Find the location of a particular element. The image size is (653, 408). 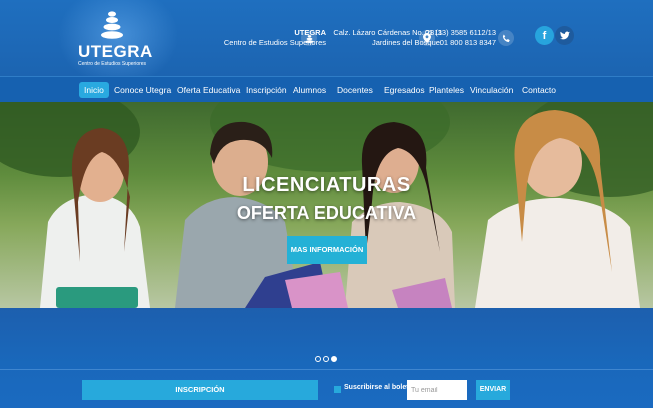

facebook-icon: f is located at coordinates (544, 35).